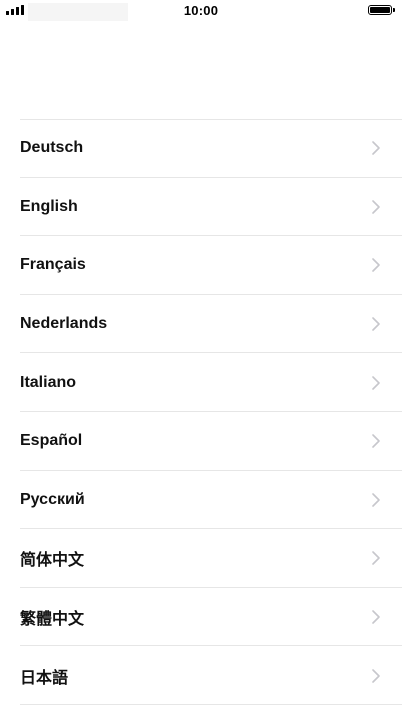  What do you see at coordinates (52, 148) in the screenshot?
I see `language-label: Deutsch` at bounding box center [52, 148].